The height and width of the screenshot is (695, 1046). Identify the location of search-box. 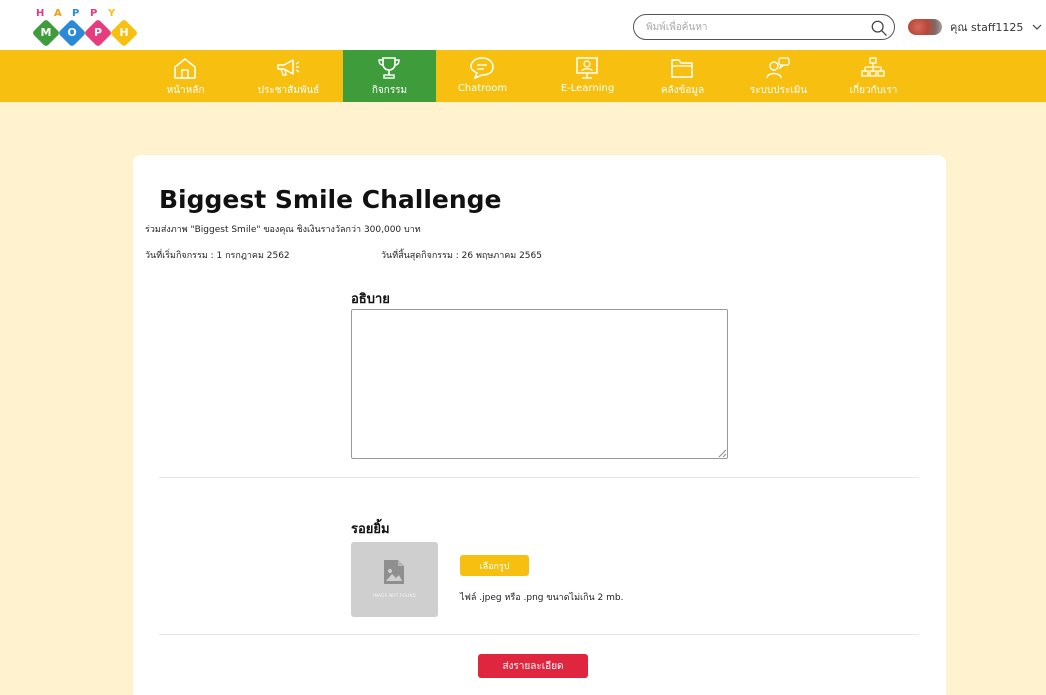
(764, 27).